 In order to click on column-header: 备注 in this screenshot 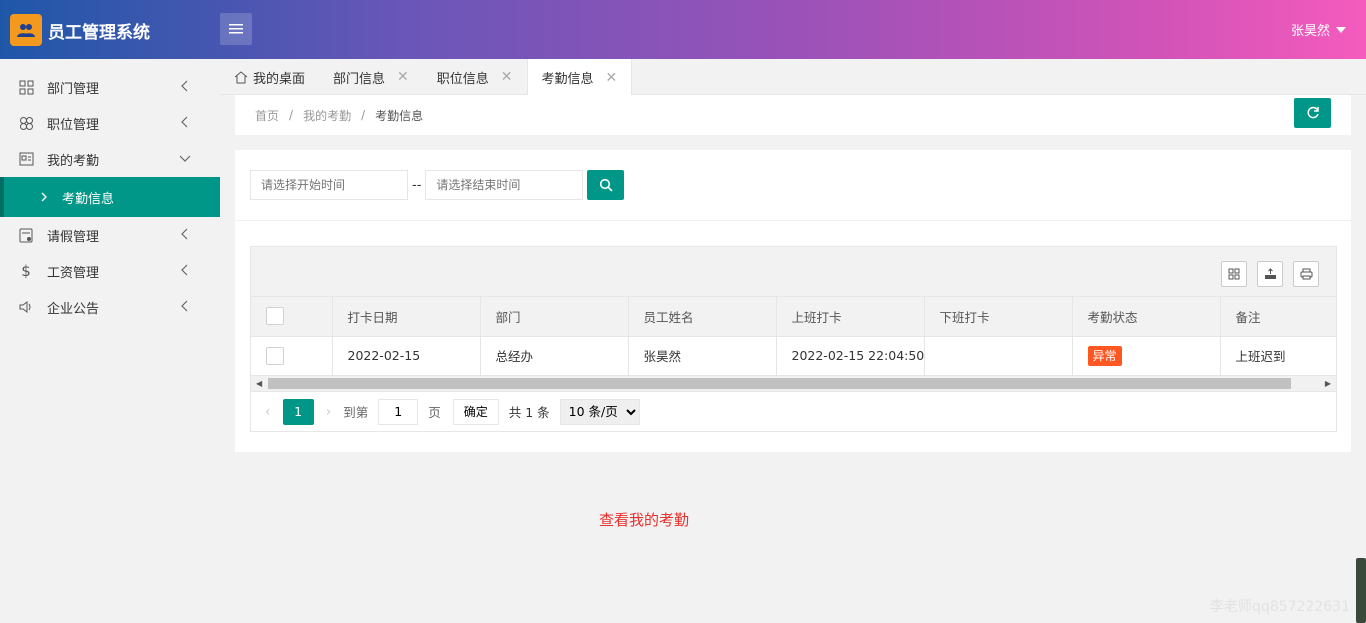, I will do `click(1278, 317)`.